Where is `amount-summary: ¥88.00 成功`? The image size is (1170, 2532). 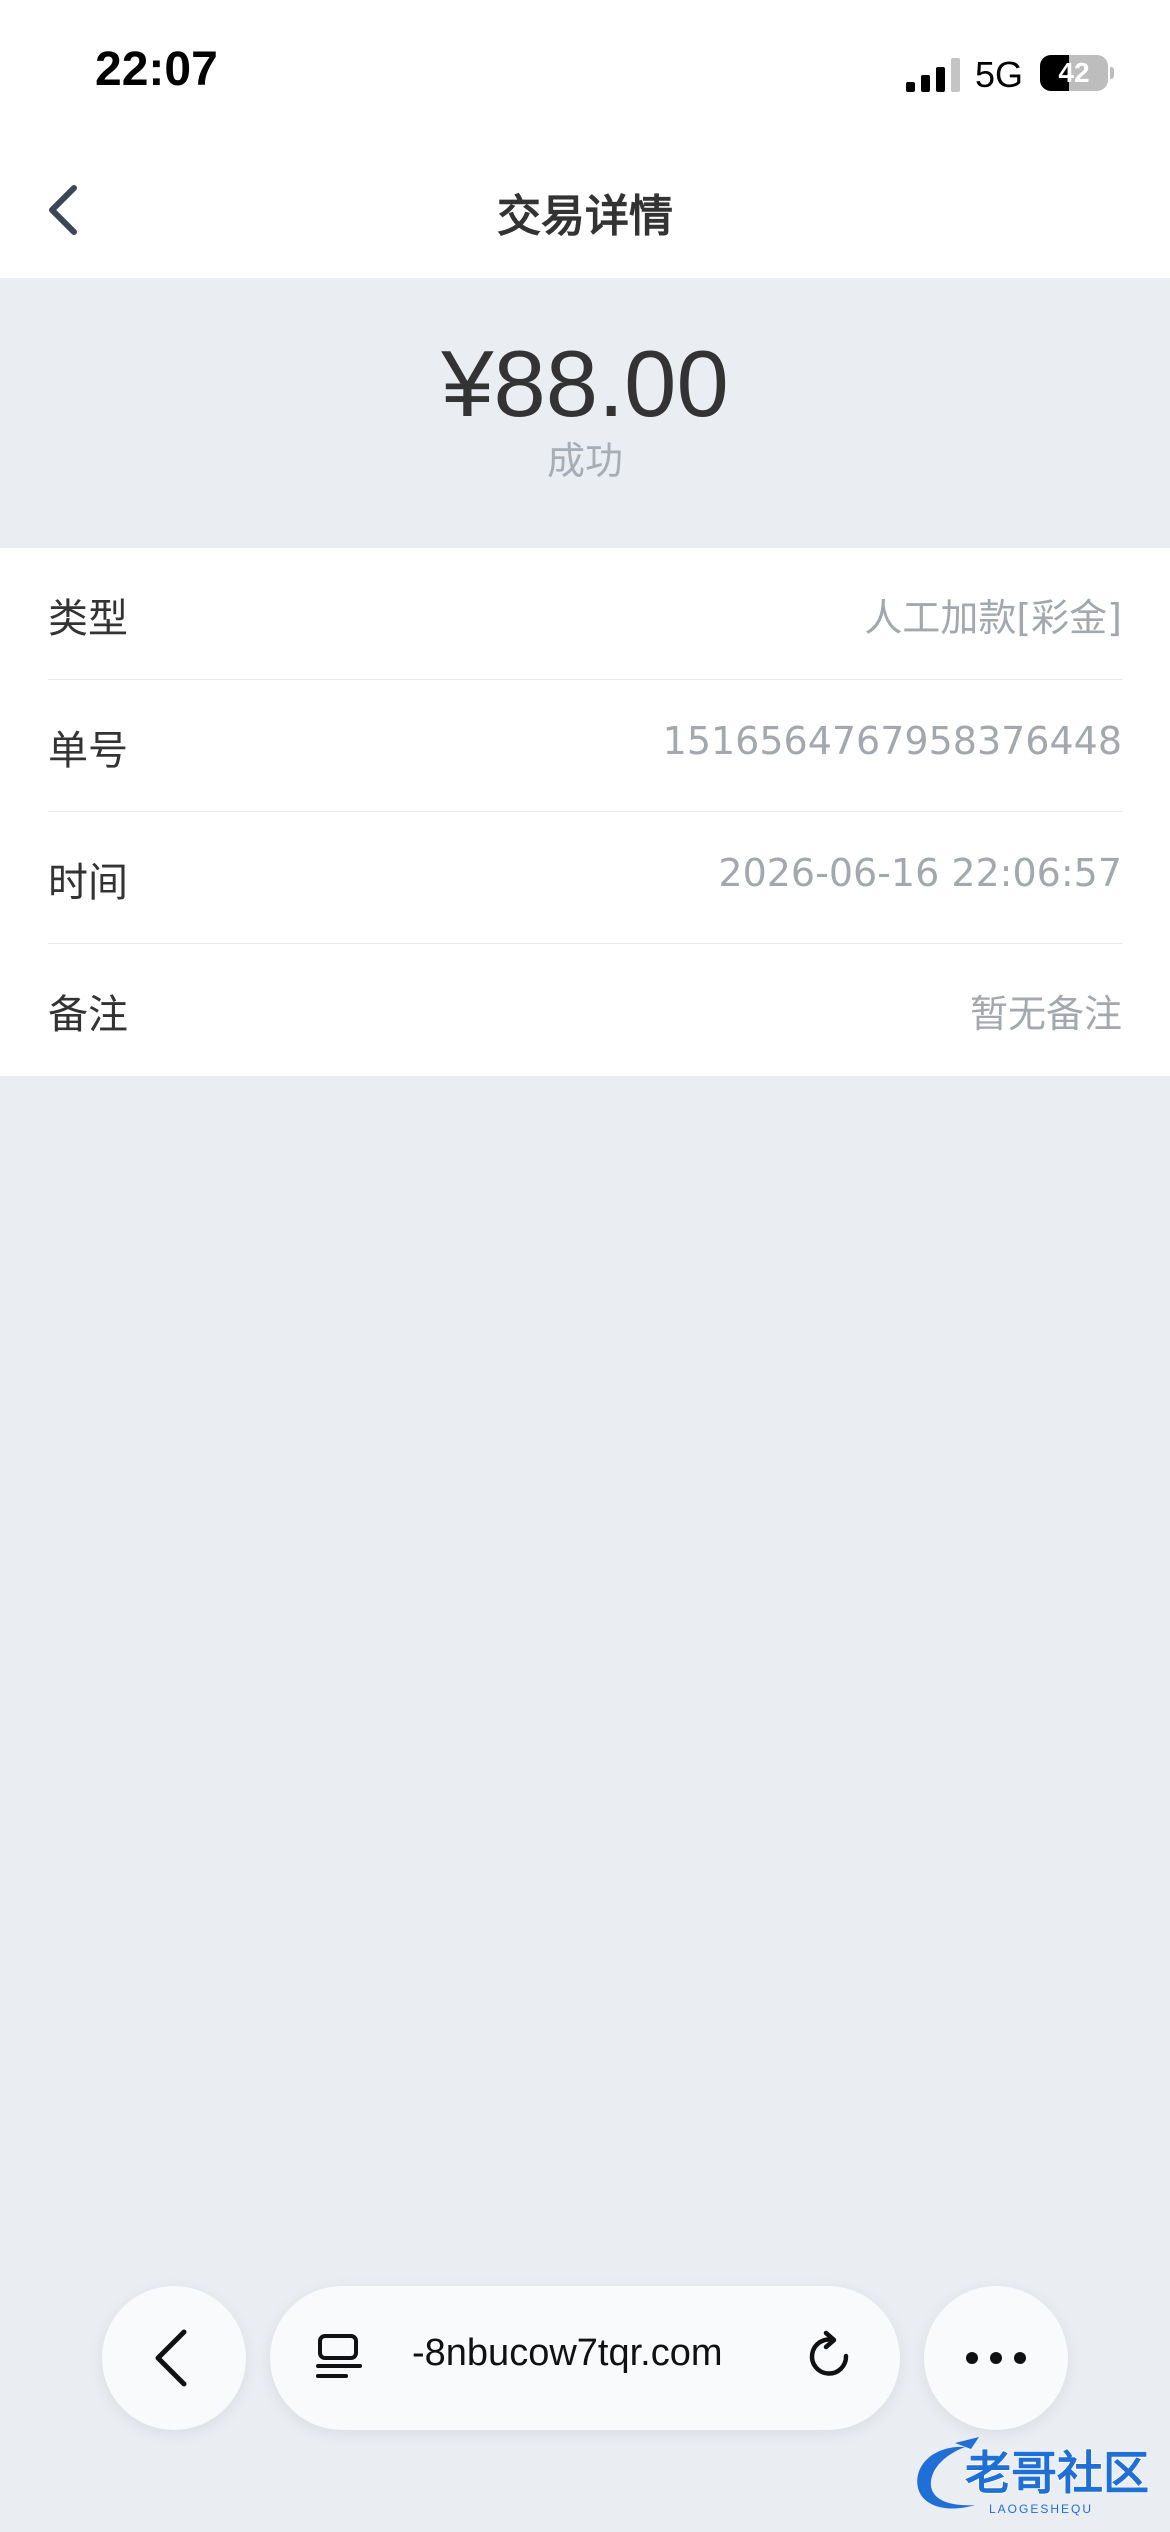
amount-summary: ¥88.00 成功 is located at coordinates (585, 413).